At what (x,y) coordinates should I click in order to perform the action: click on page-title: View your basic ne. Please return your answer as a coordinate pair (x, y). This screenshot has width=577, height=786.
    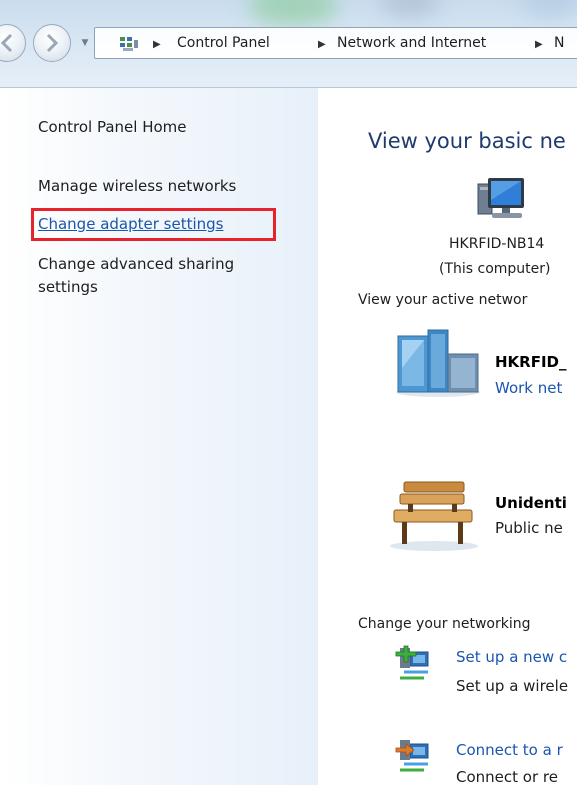
    Looking at the image, I should click on (467, 141).